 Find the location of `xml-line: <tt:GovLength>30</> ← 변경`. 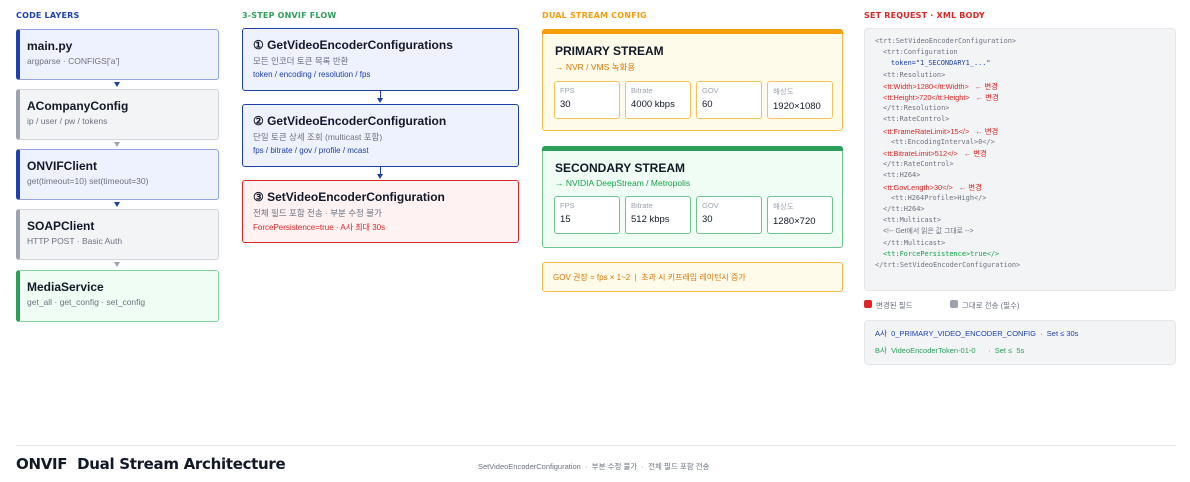

xml-line: <tt:GovLength>30</> ← 변경 is located at coordinates (1020, 187).